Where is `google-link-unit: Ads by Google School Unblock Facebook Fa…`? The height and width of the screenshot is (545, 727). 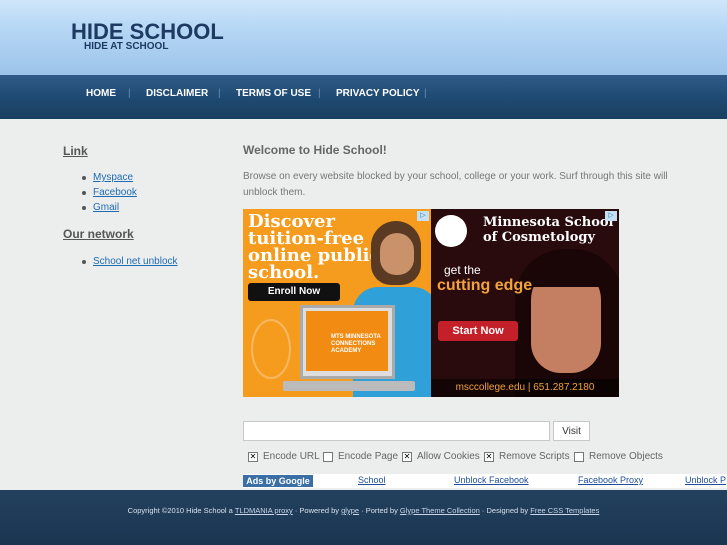 google-link-unit: Ads by Google School Unblock Facebook Fa… is located at coordinates (485, 481).